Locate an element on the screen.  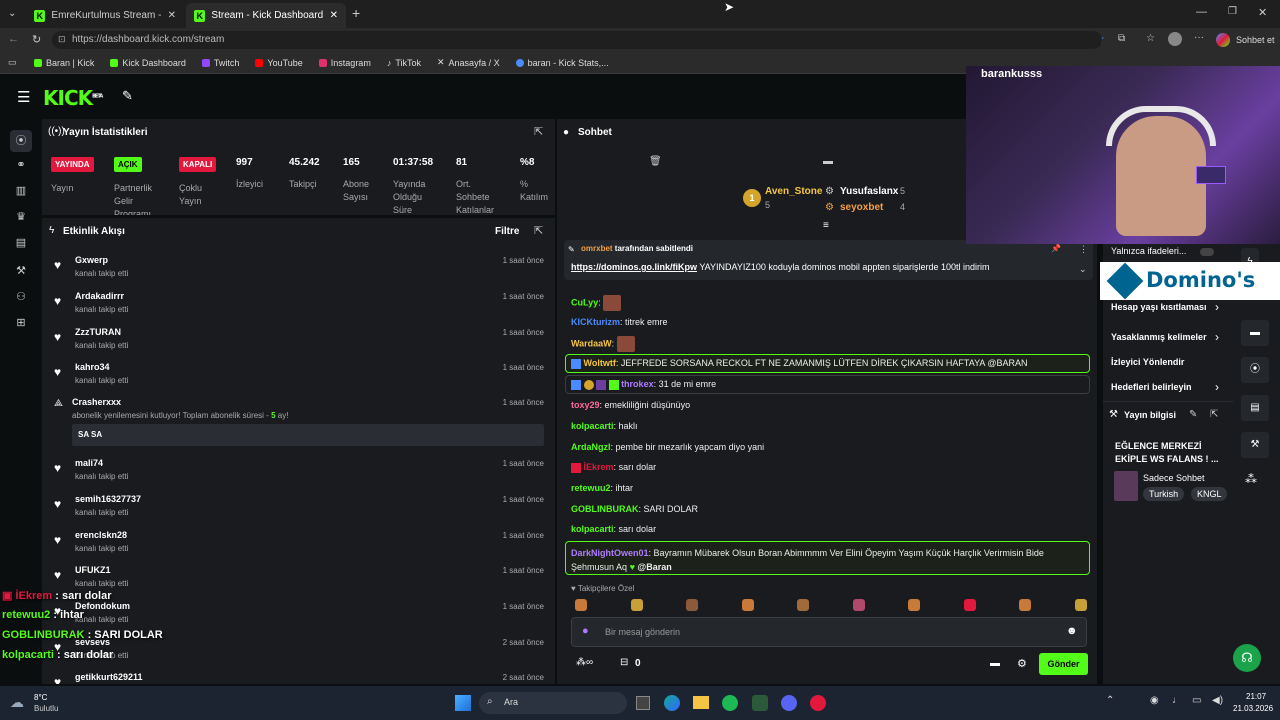
event-username: mali74 is located at coordinates (89, 463).